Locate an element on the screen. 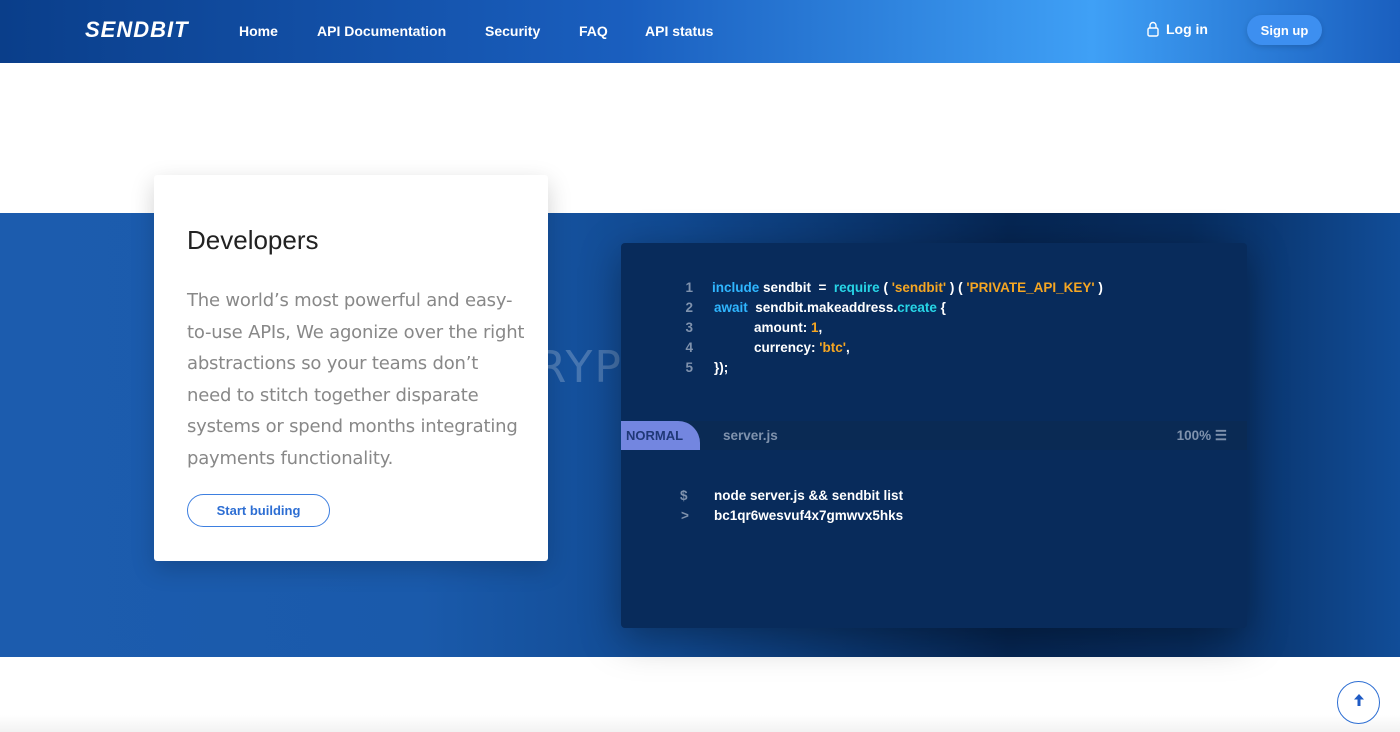 The image size is (1400, 732). nav-faq: FAQ is located at coordinates (593, 31).